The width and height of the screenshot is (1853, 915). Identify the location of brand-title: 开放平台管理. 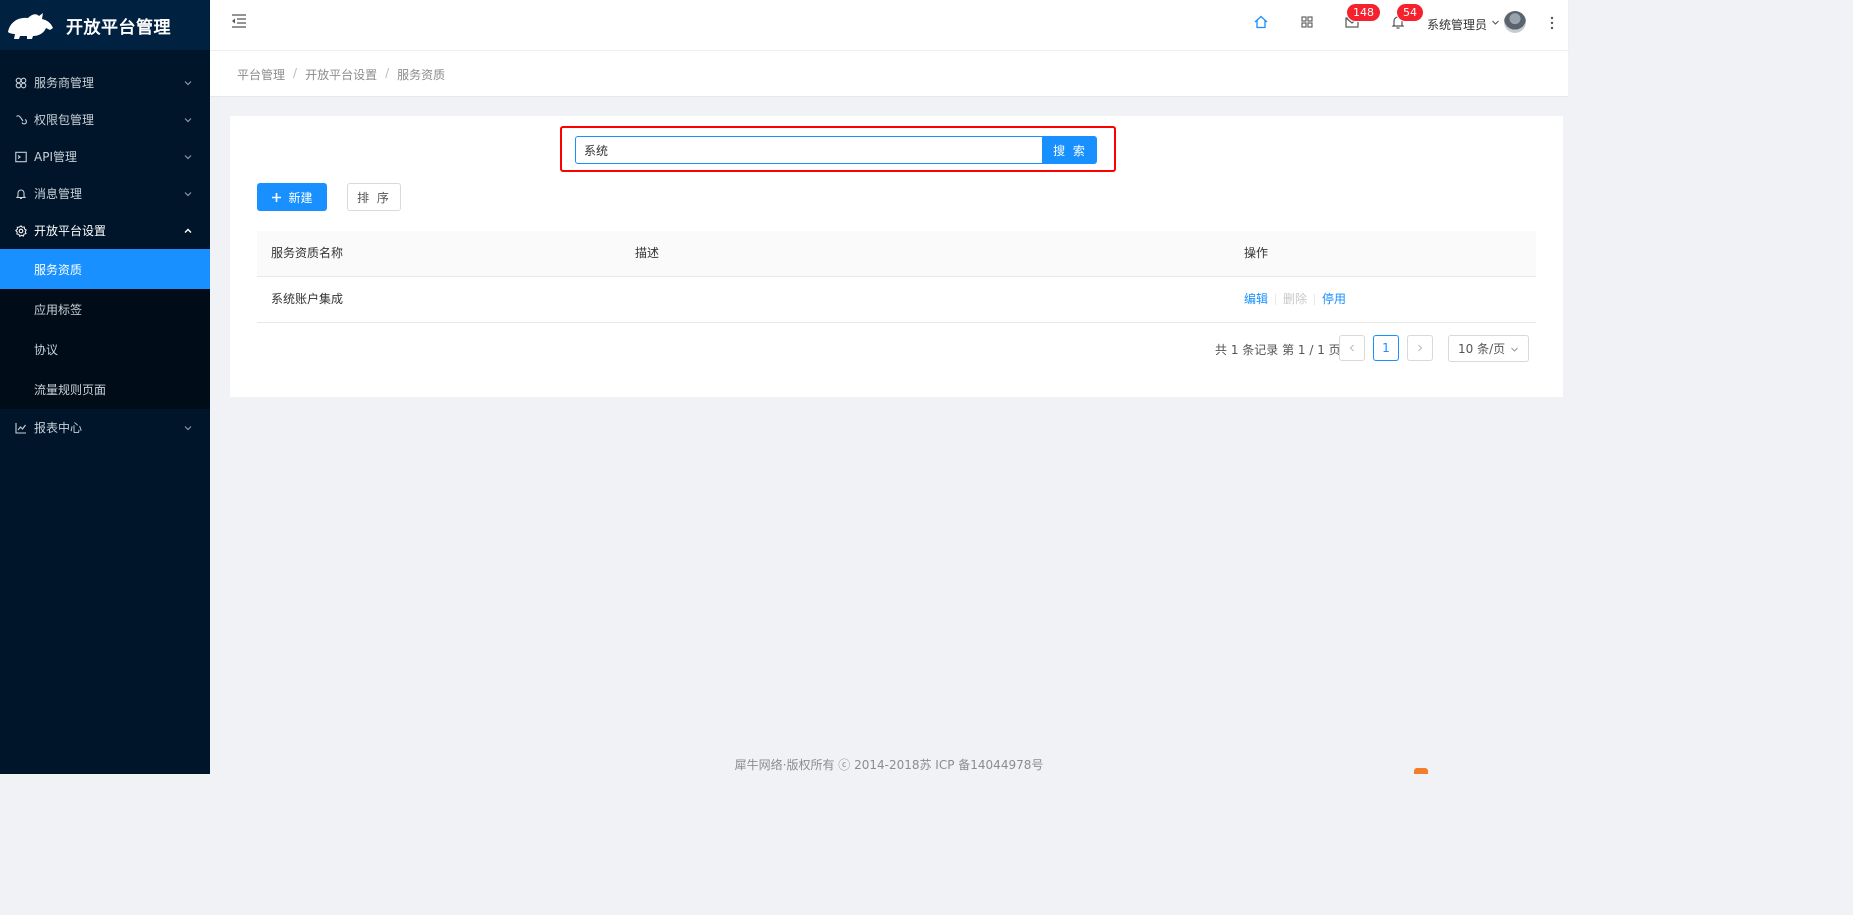
(118, 27).